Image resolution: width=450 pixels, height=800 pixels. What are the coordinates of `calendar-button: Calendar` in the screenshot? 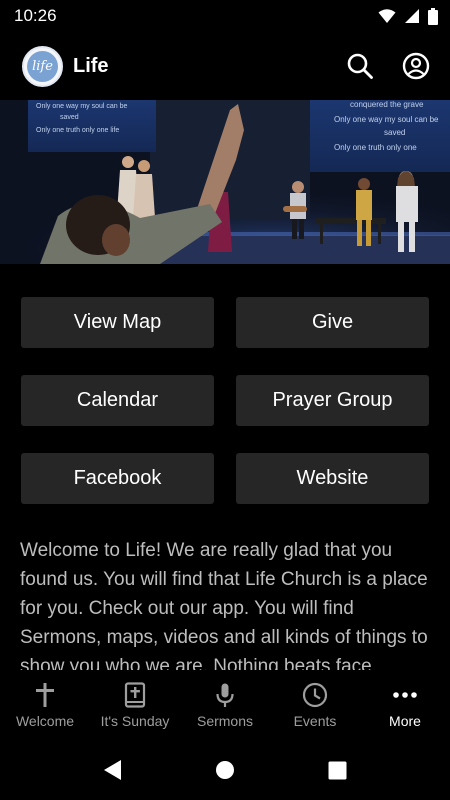 It's located at (117, 400).